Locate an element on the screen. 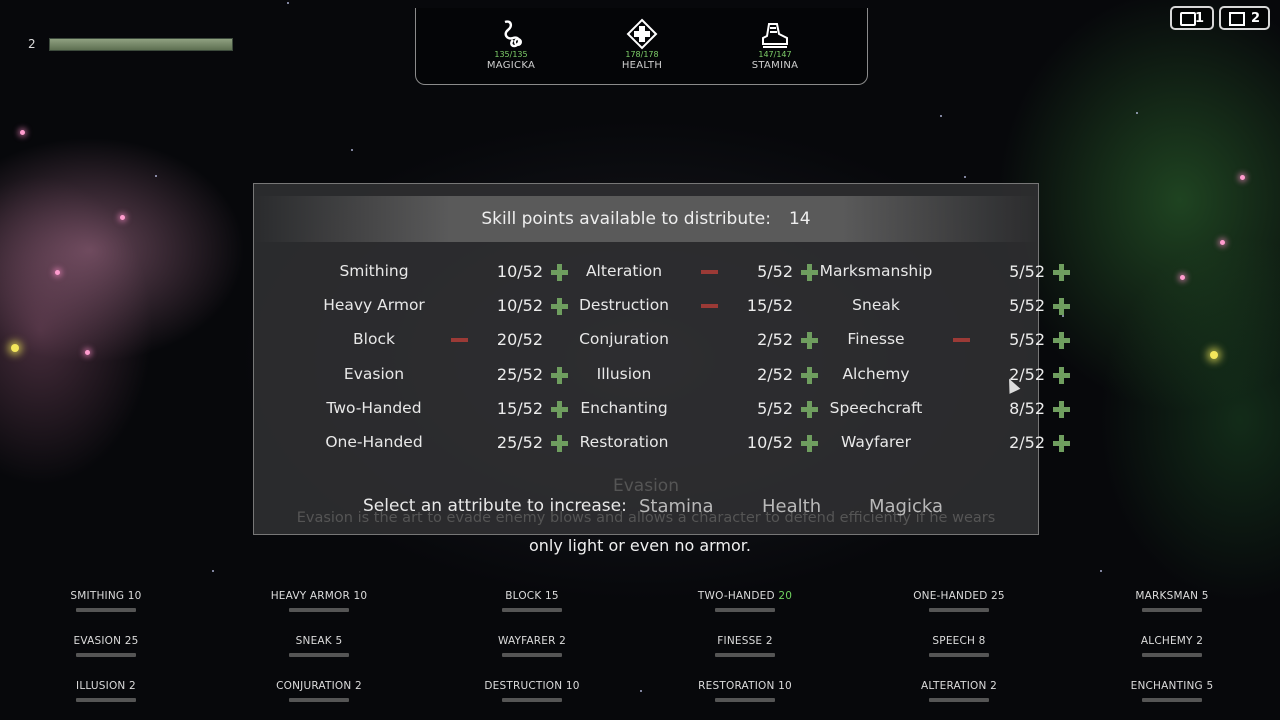 The height and width of the screenshot is (720, 1280). skill-name: Speechcraft is located at coordinates (876, 407).